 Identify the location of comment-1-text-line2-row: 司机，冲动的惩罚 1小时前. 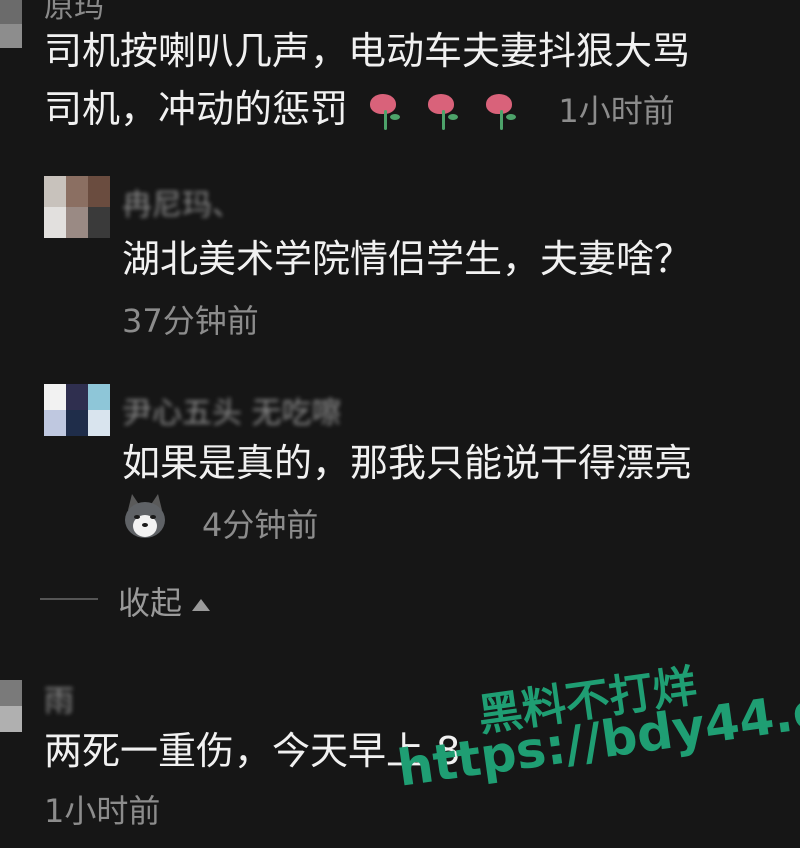
(359, 110).